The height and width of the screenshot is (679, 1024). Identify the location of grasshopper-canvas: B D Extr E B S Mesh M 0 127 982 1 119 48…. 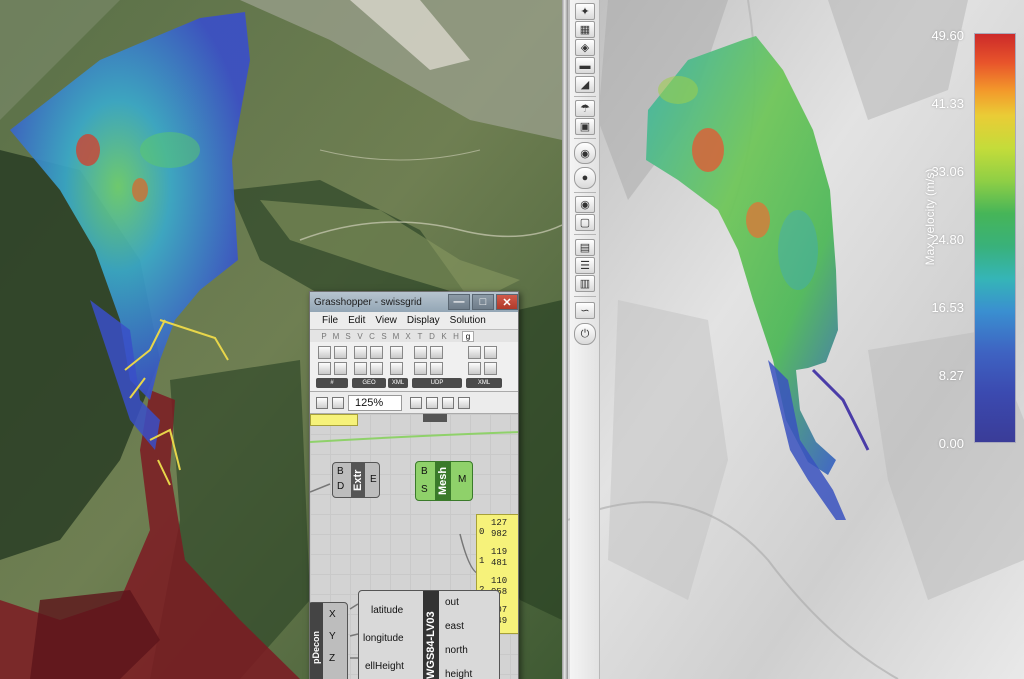
(414, 546).